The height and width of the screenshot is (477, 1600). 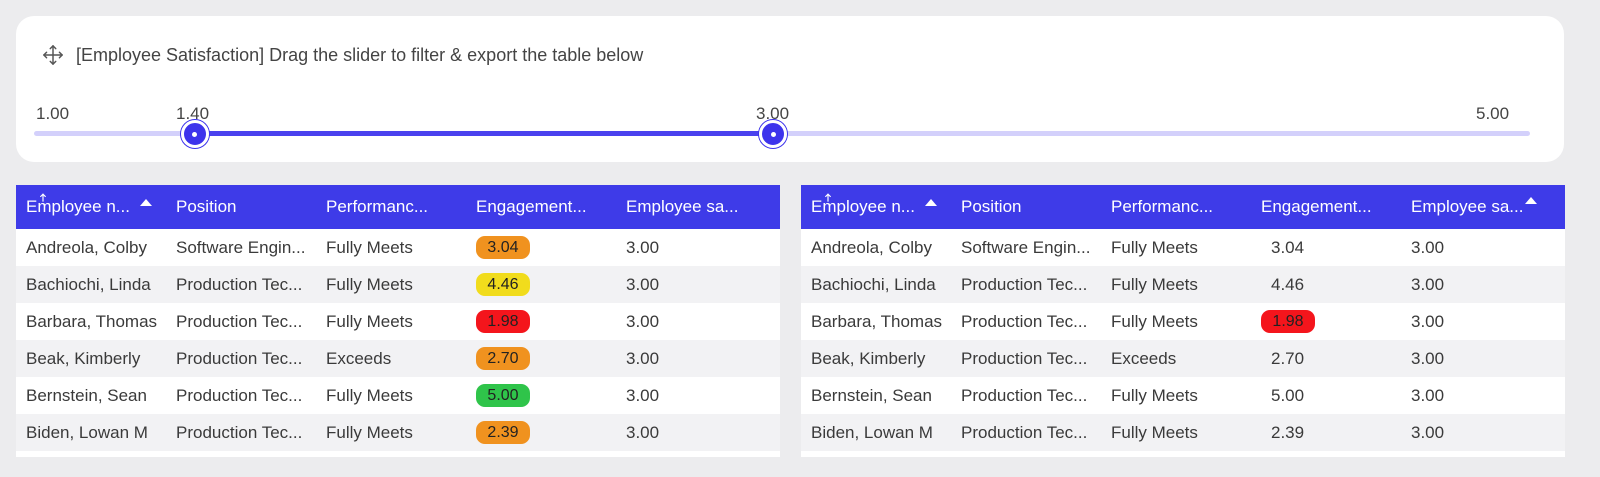 What do you see at coordinates (1288, 358) in the screenshot?
I see `engagement-value: 2.70` at bounding box center [1288, 358].